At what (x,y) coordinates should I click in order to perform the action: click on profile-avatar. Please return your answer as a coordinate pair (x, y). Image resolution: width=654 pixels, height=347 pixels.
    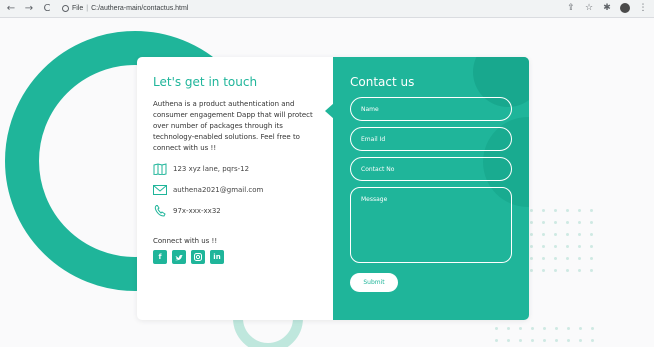
    Looking at the image, I should click on (625, 8).